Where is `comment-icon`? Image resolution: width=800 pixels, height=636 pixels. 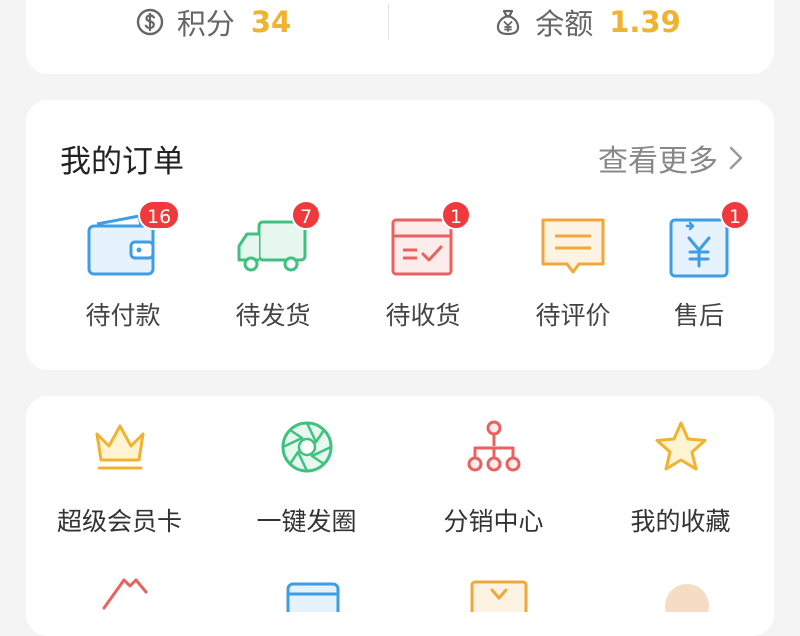 comment-icon is located at coordinates (573, 246).